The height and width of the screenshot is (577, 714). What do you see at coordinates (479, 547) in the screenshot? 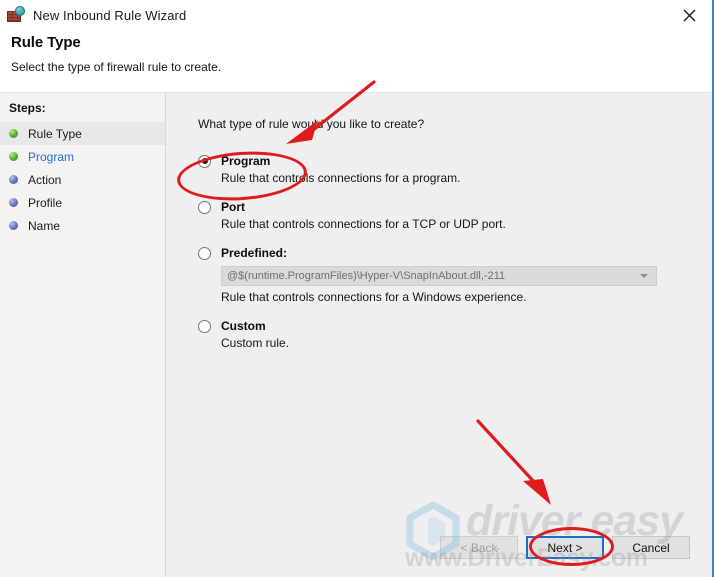
I see `back-button: < Back` at bounding box center [479, 547].